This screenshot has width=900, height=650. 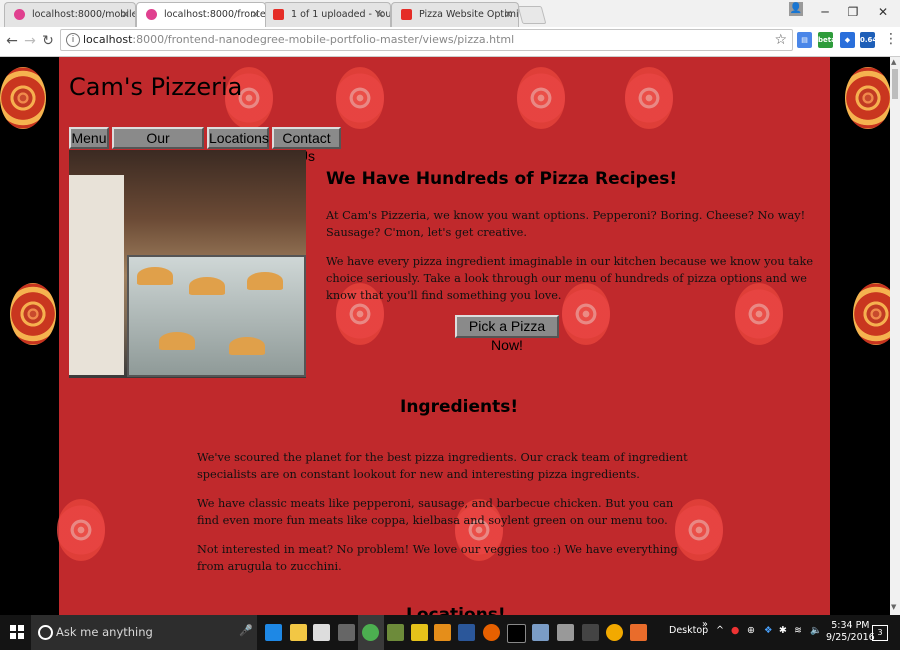 I want to click on tab-pizza-page: localhost:8000/frontend ✕, so click(x=201, y=14).